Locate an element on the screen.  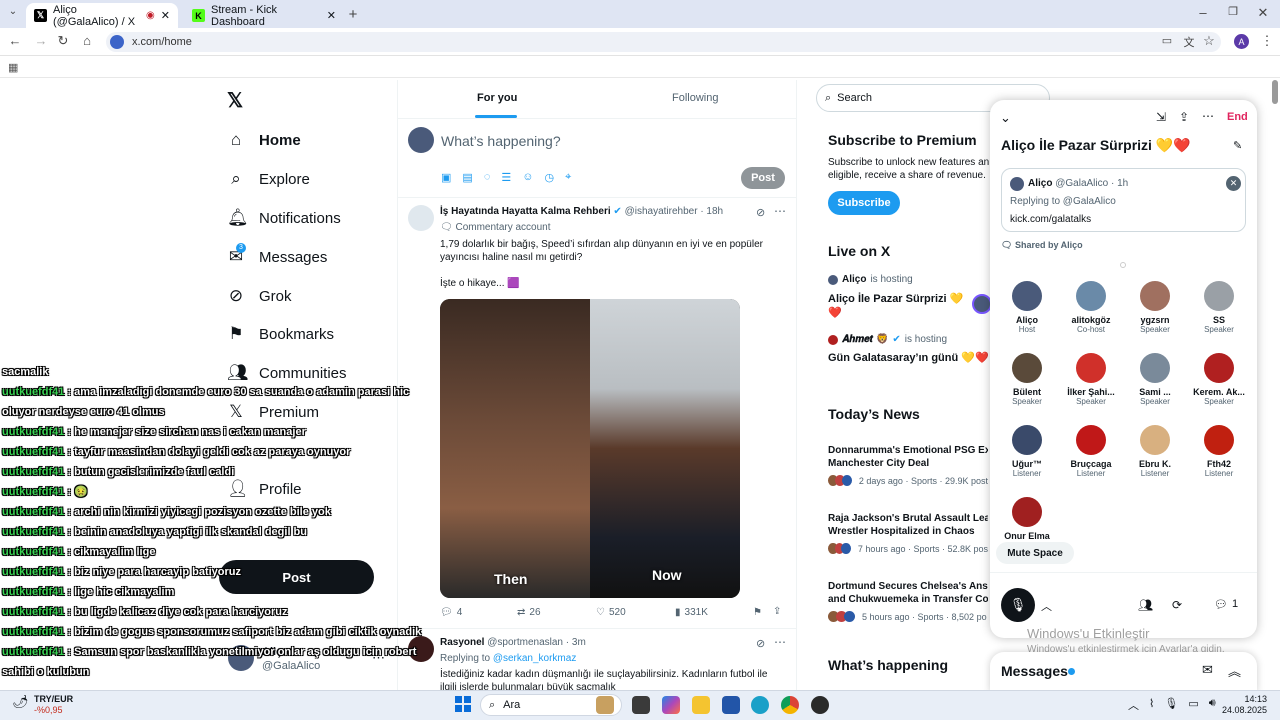
space-participant: ygzsrn Speaker is located at coordinates (1155, 307).